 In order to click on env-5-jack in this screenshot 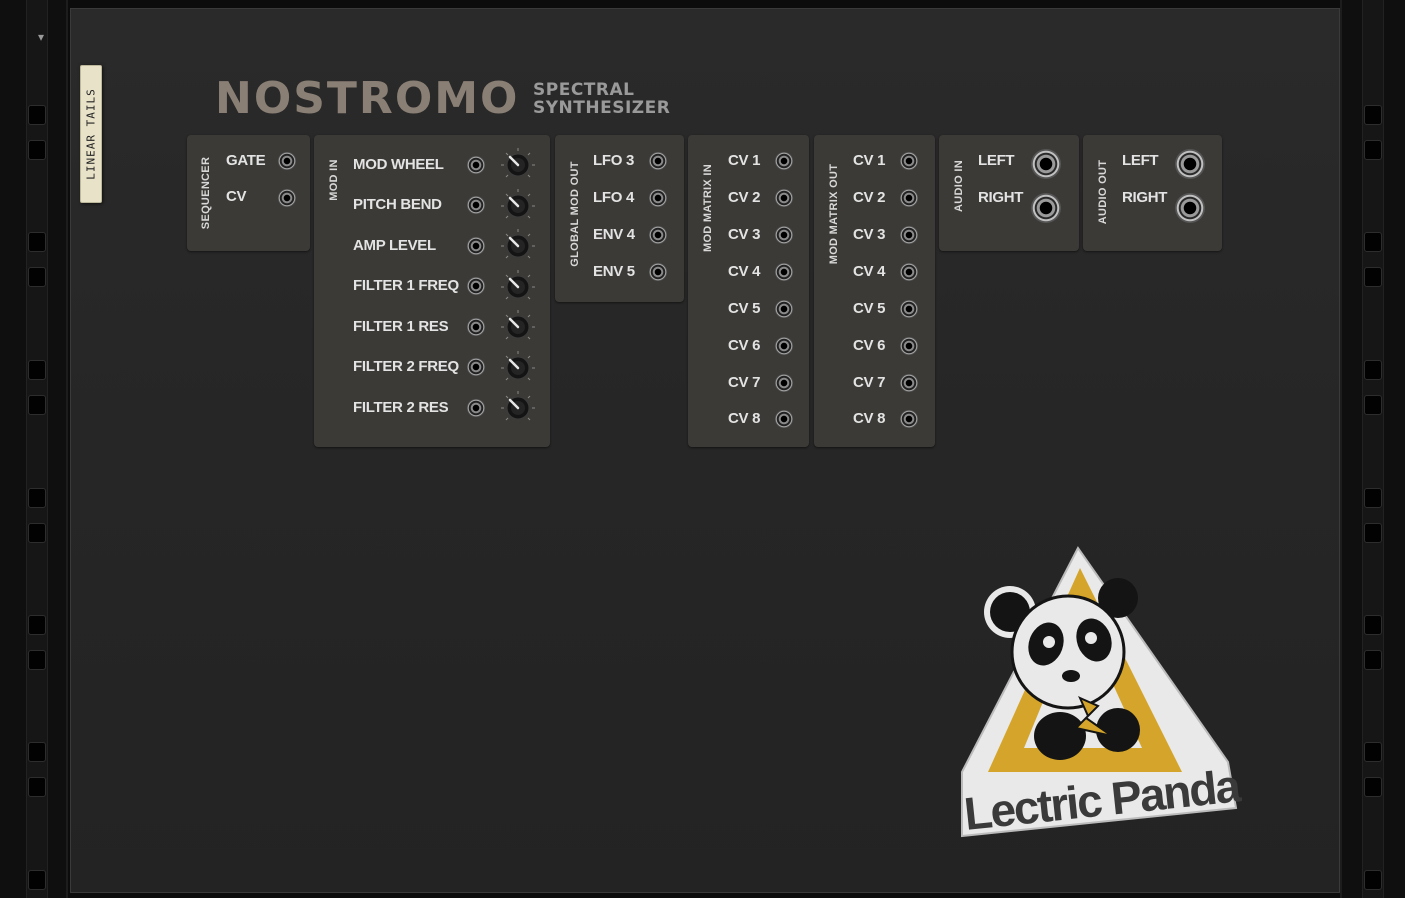, I will do `click(658, 272)`.